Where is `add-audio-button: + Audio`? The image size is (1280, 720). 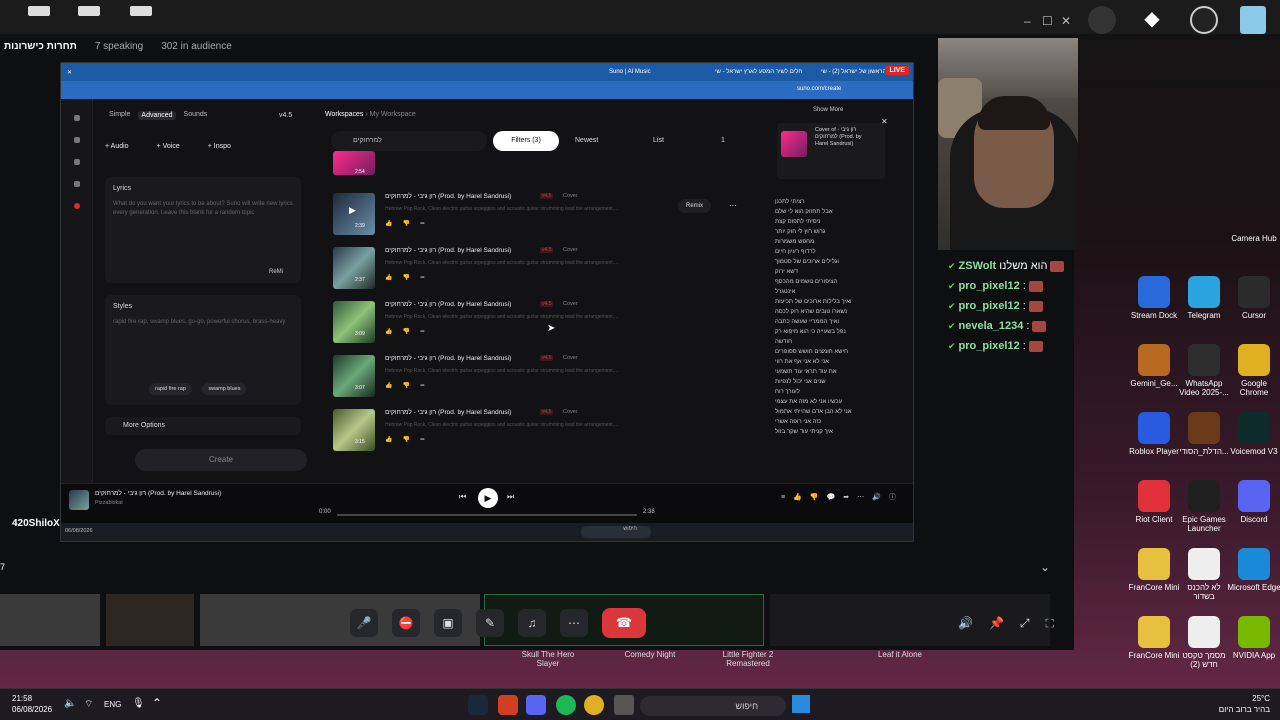
add-audio-button: + Audio is located at coordinates (117, 146).